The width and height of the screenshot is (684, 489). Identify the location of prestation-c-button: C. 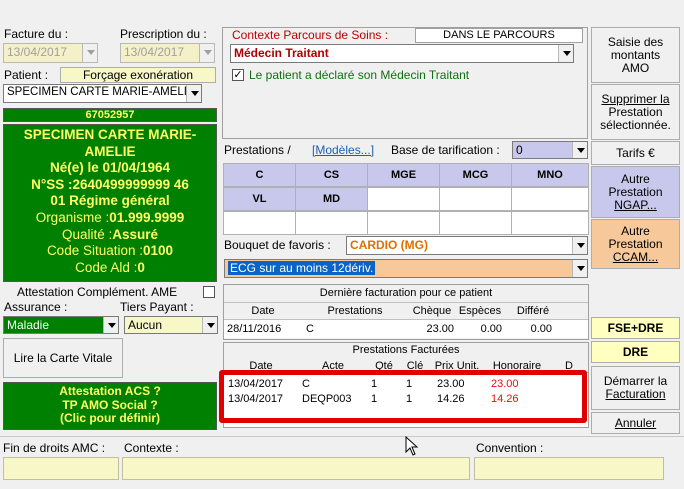
(259, 175).